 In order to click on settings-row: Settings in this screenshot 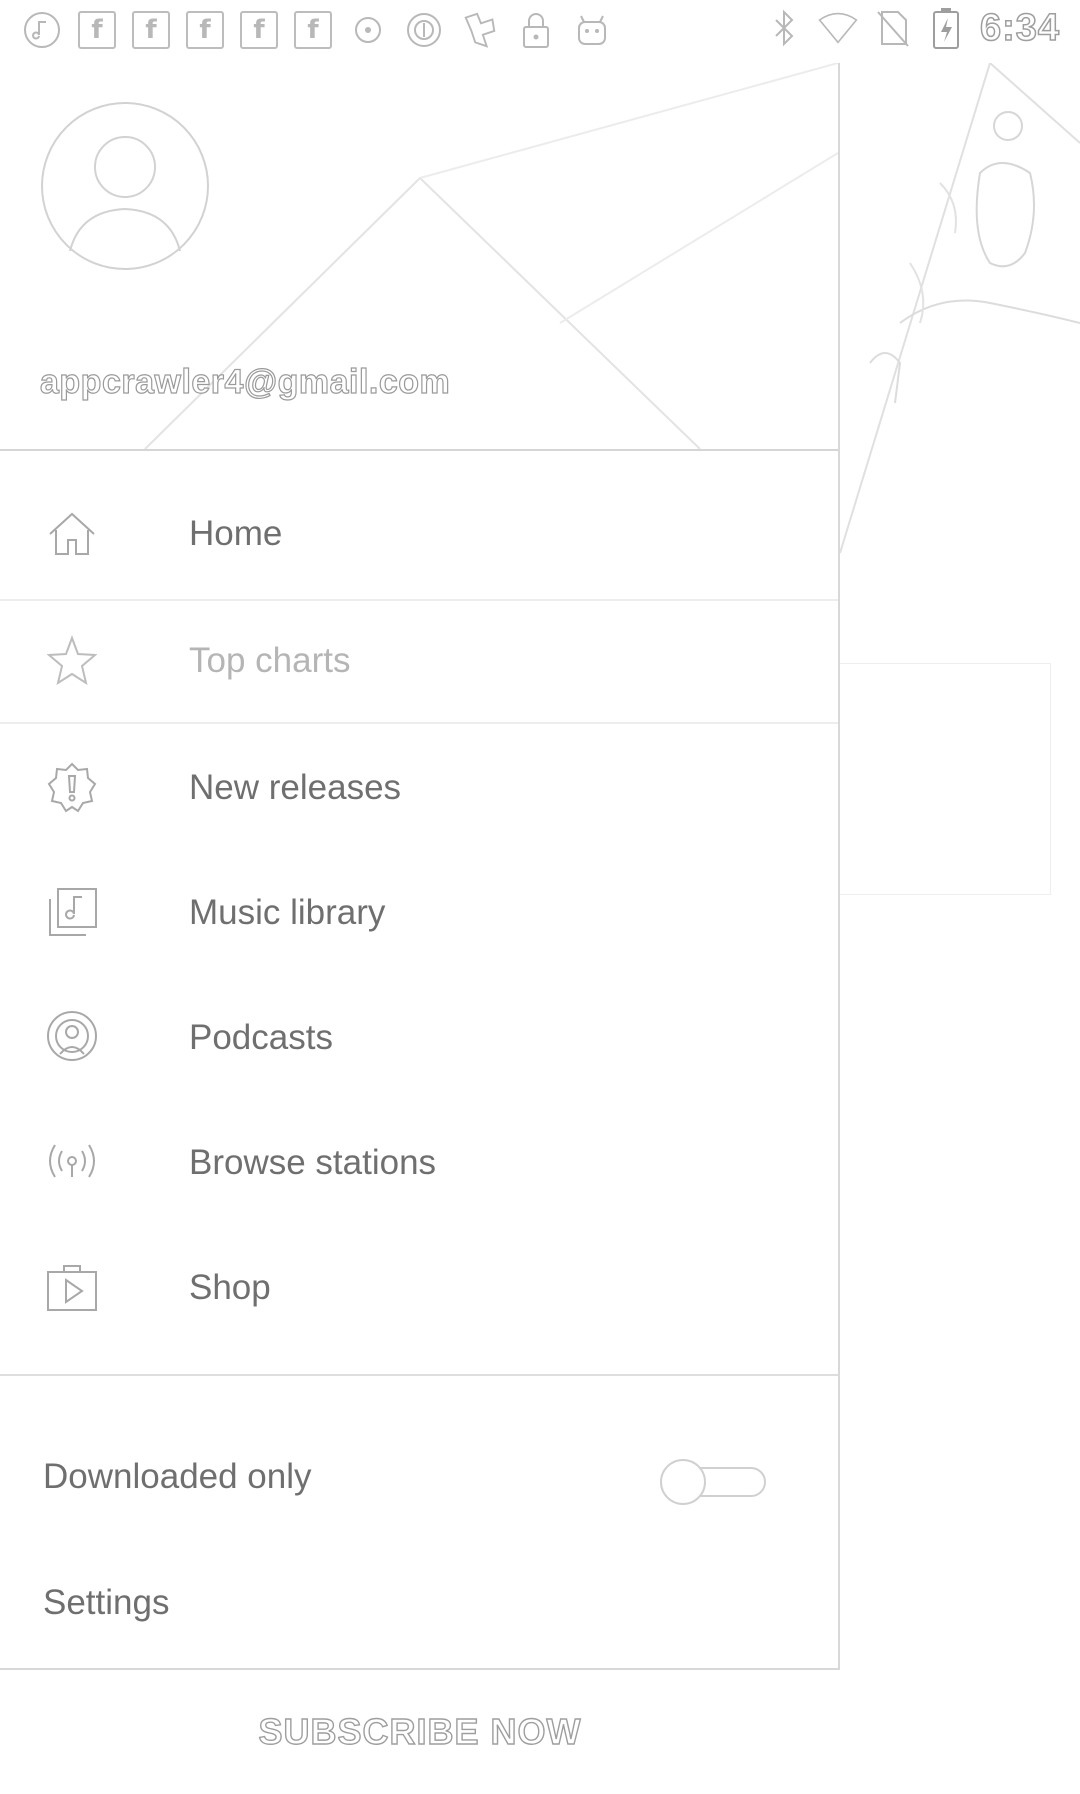, I will do `click(419, 1603)`.